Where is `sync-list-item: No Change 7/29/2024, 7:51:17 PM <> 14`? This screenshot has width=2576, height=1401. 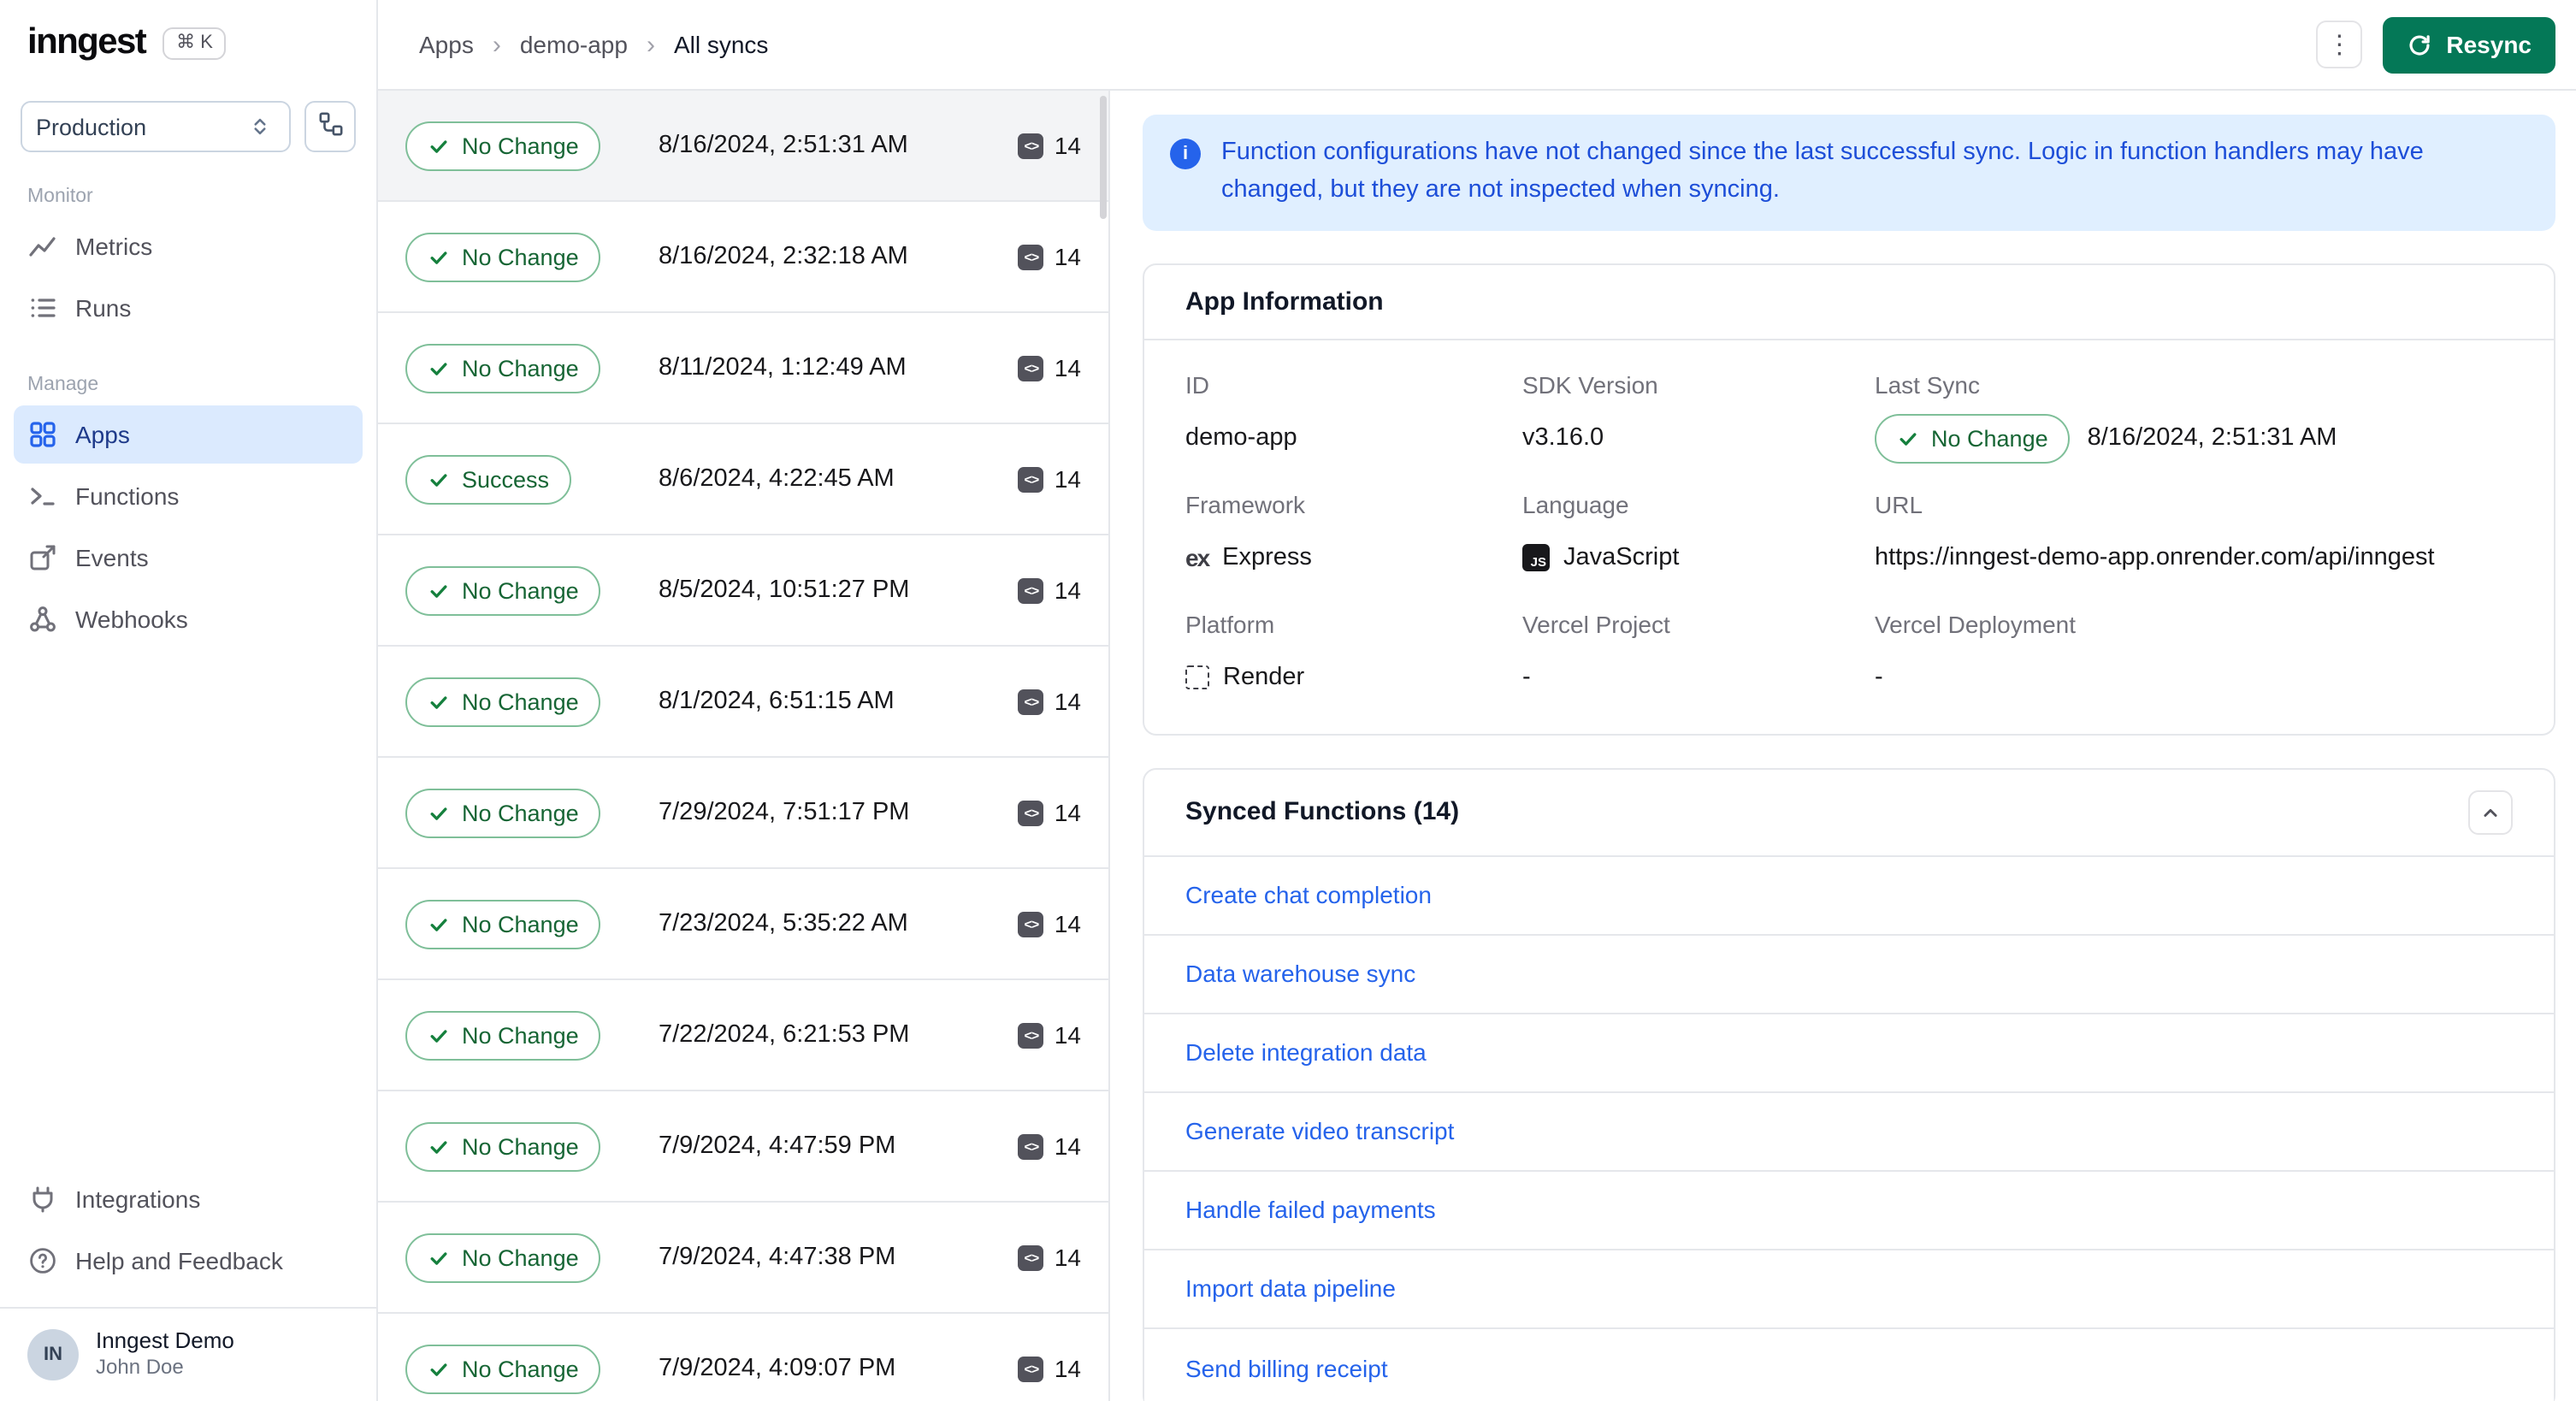
sync-list-item: No Change 7/29/2024, 7:51:17 PM <> 14 is located at coordinates (743, 813).